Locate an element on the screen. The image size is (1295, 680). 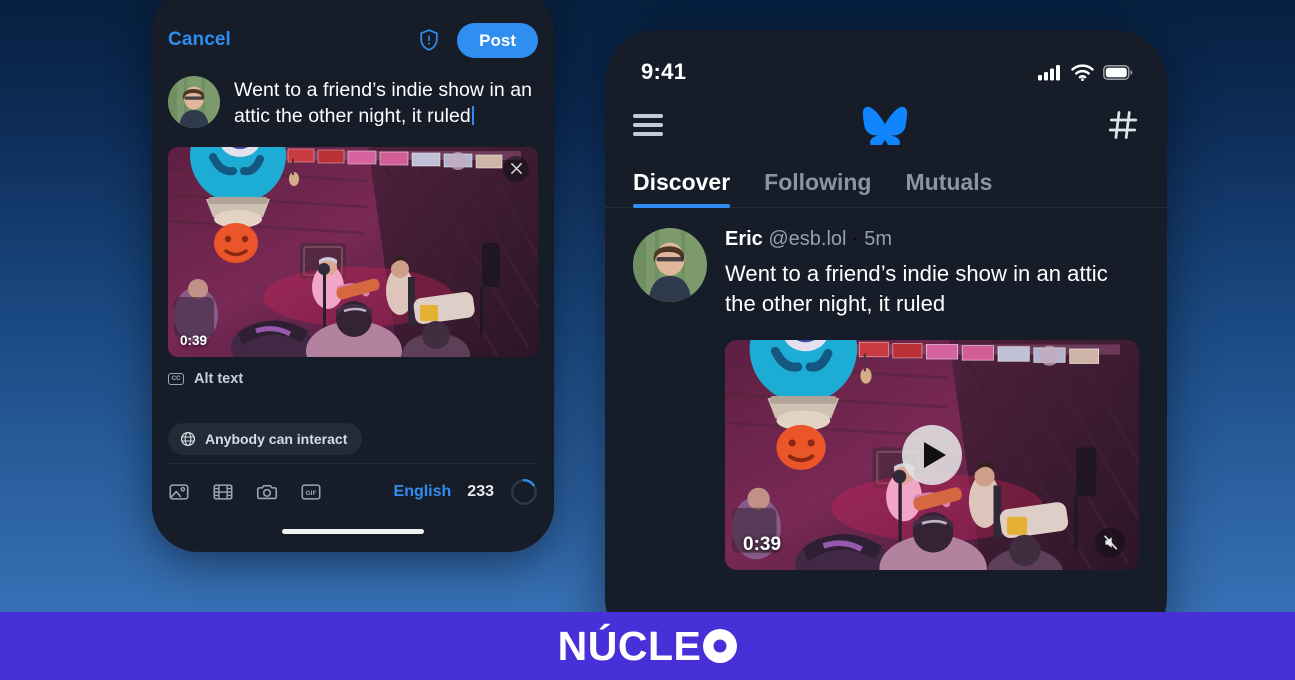
post-media: 0:39 is located at coordinates (932, 454).